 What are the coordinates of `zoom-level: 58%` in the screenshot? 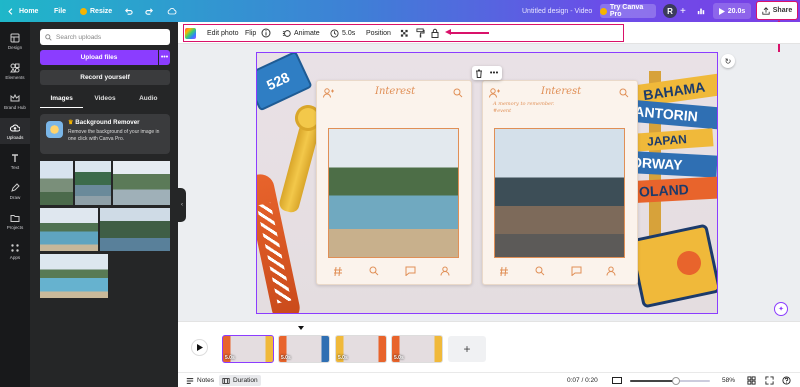 It's located at (728, 380).